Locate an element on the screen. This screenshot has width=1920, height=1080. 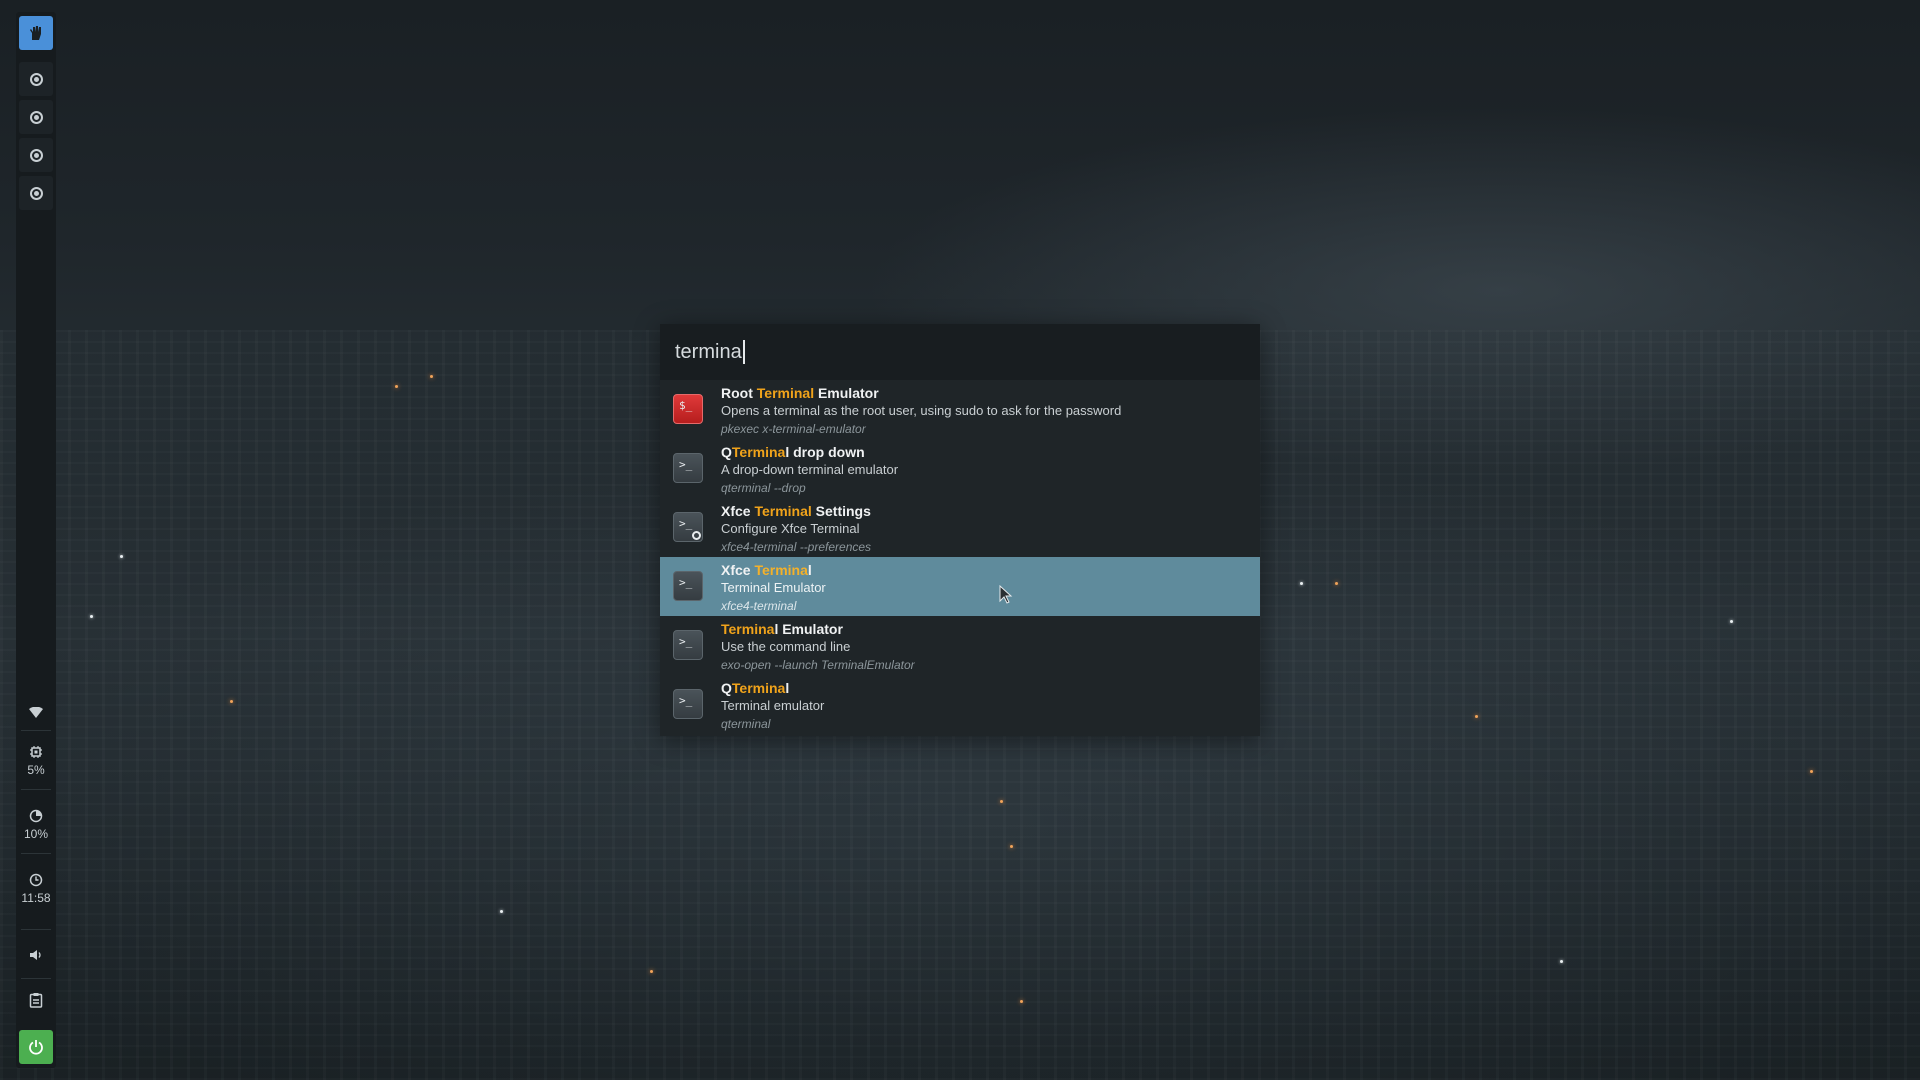
cpu-value: 5% is located at coordinates (36, 770).